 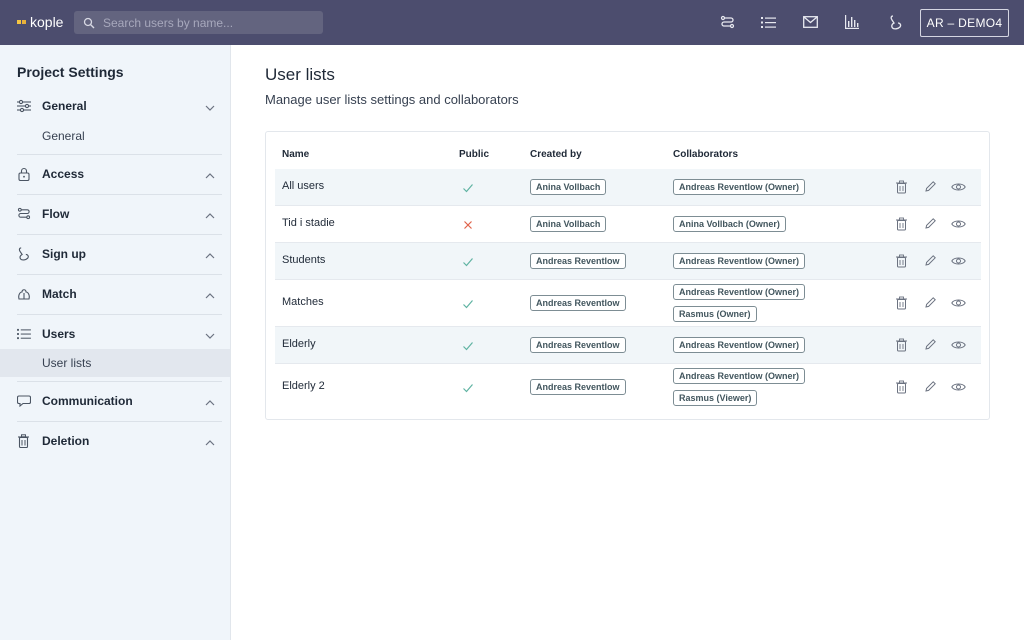 I want to click on collaborator-chip: Rasmus (Viewer), so click(x=715, y=398).